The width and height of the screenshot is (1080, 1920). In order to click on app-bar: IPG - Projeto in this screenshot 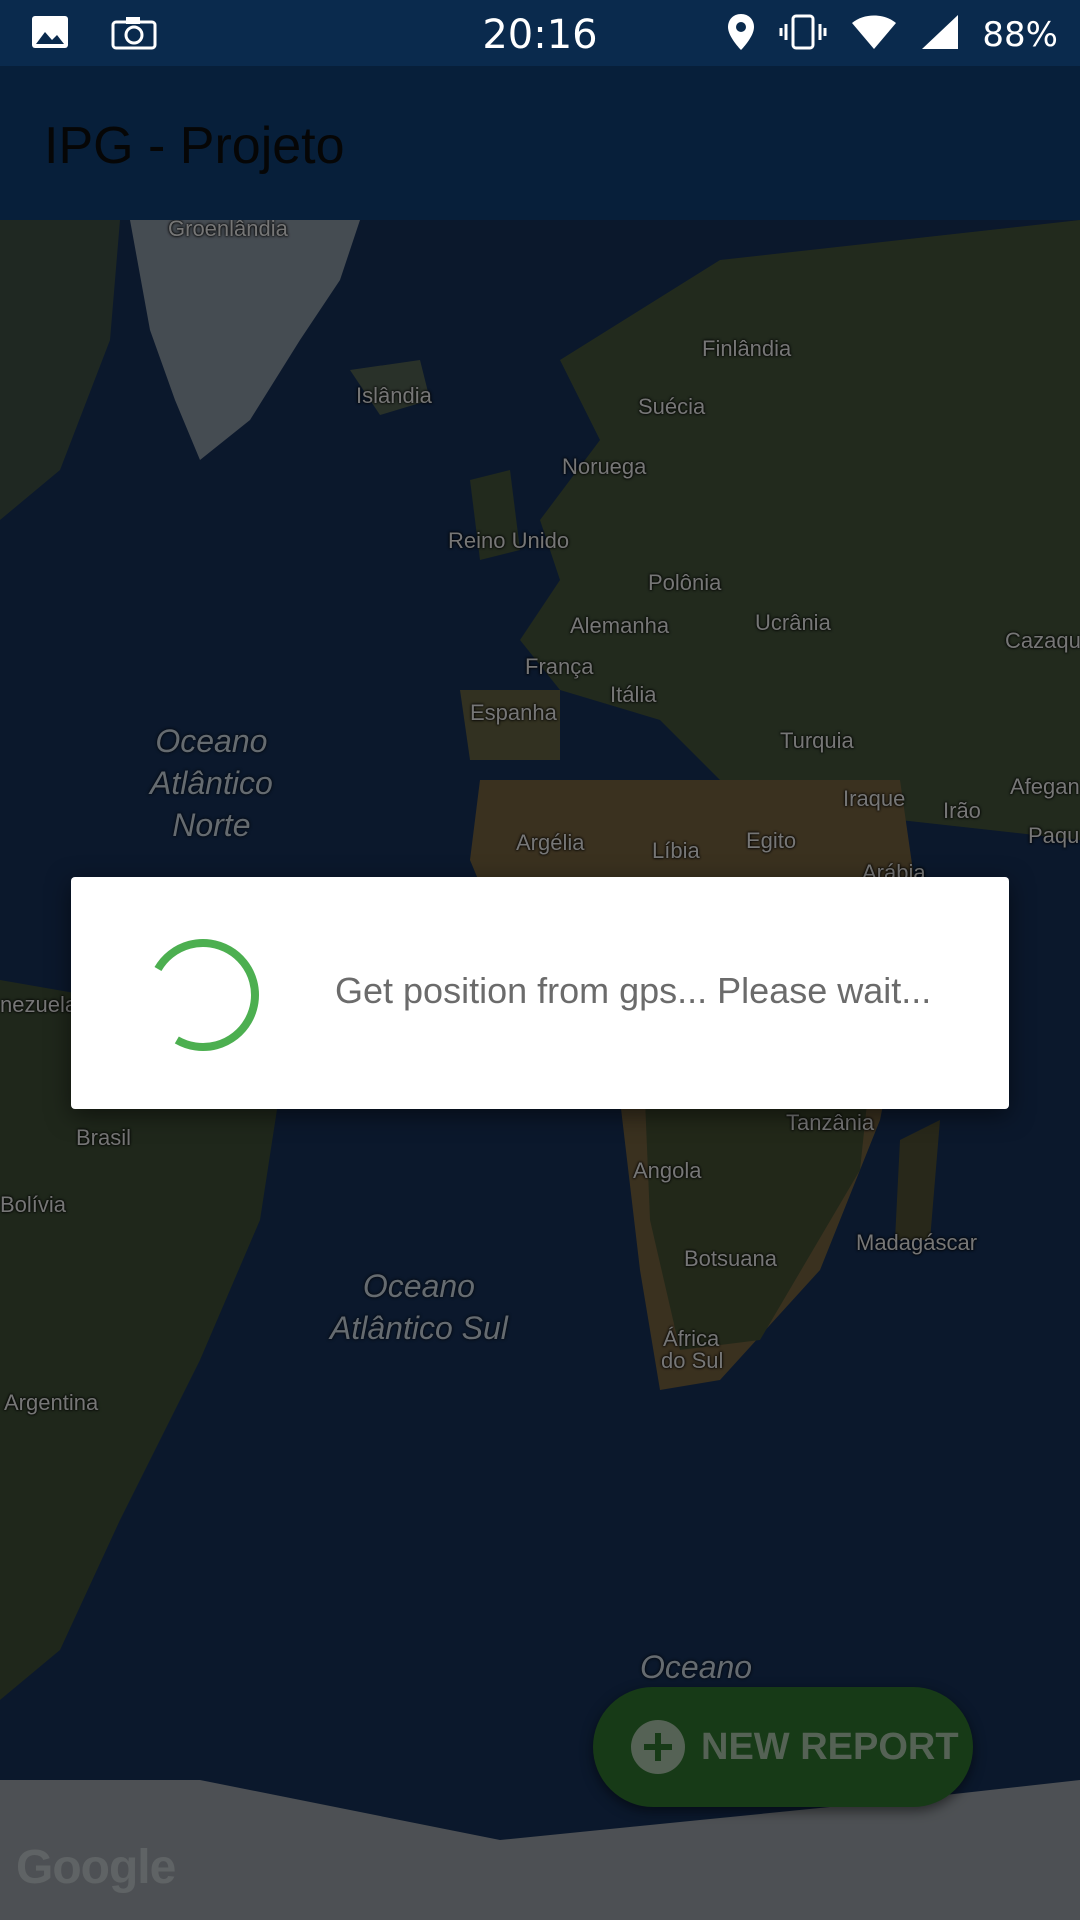, I will do `click(540, 143)`.